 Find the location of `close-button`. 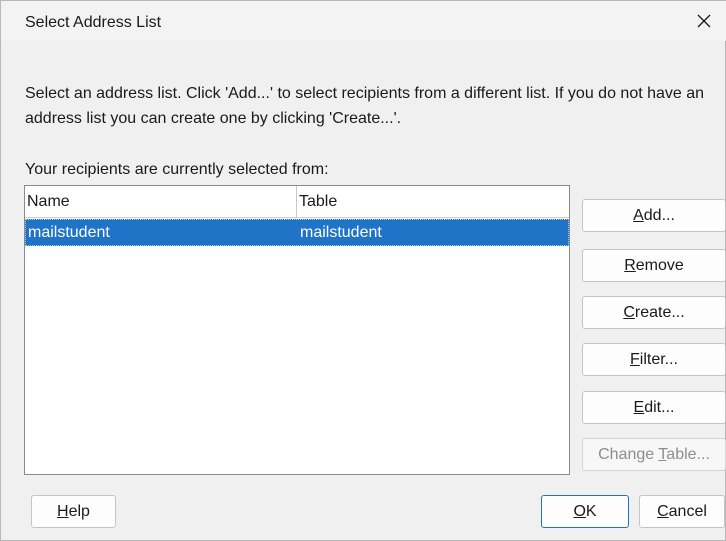

close-button is located at coordinates (703, 21).